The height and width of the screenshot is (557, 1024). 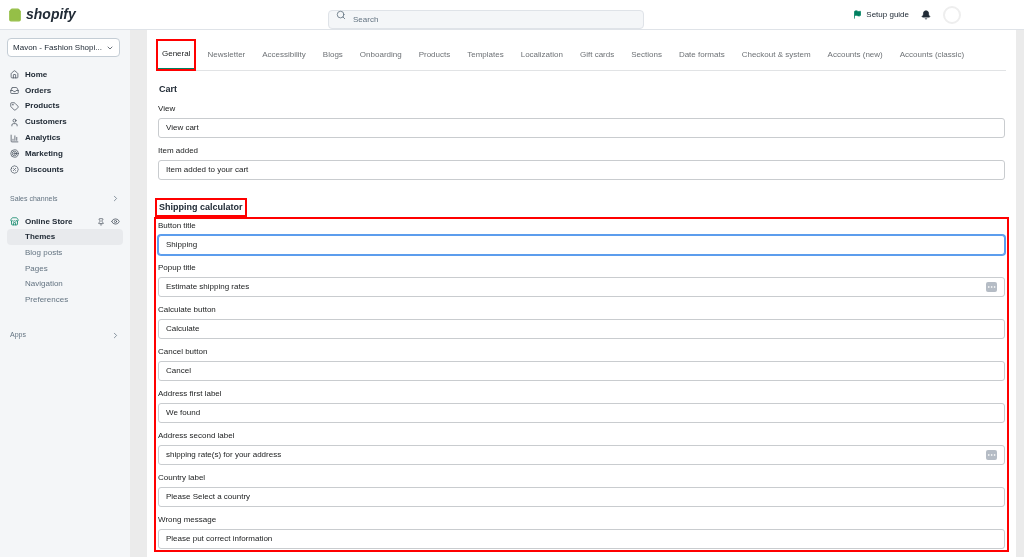 What do you see at coordinates (182, 478) in the screenshot?
I see `field-label: Country label` at bounding box center [182, 478].